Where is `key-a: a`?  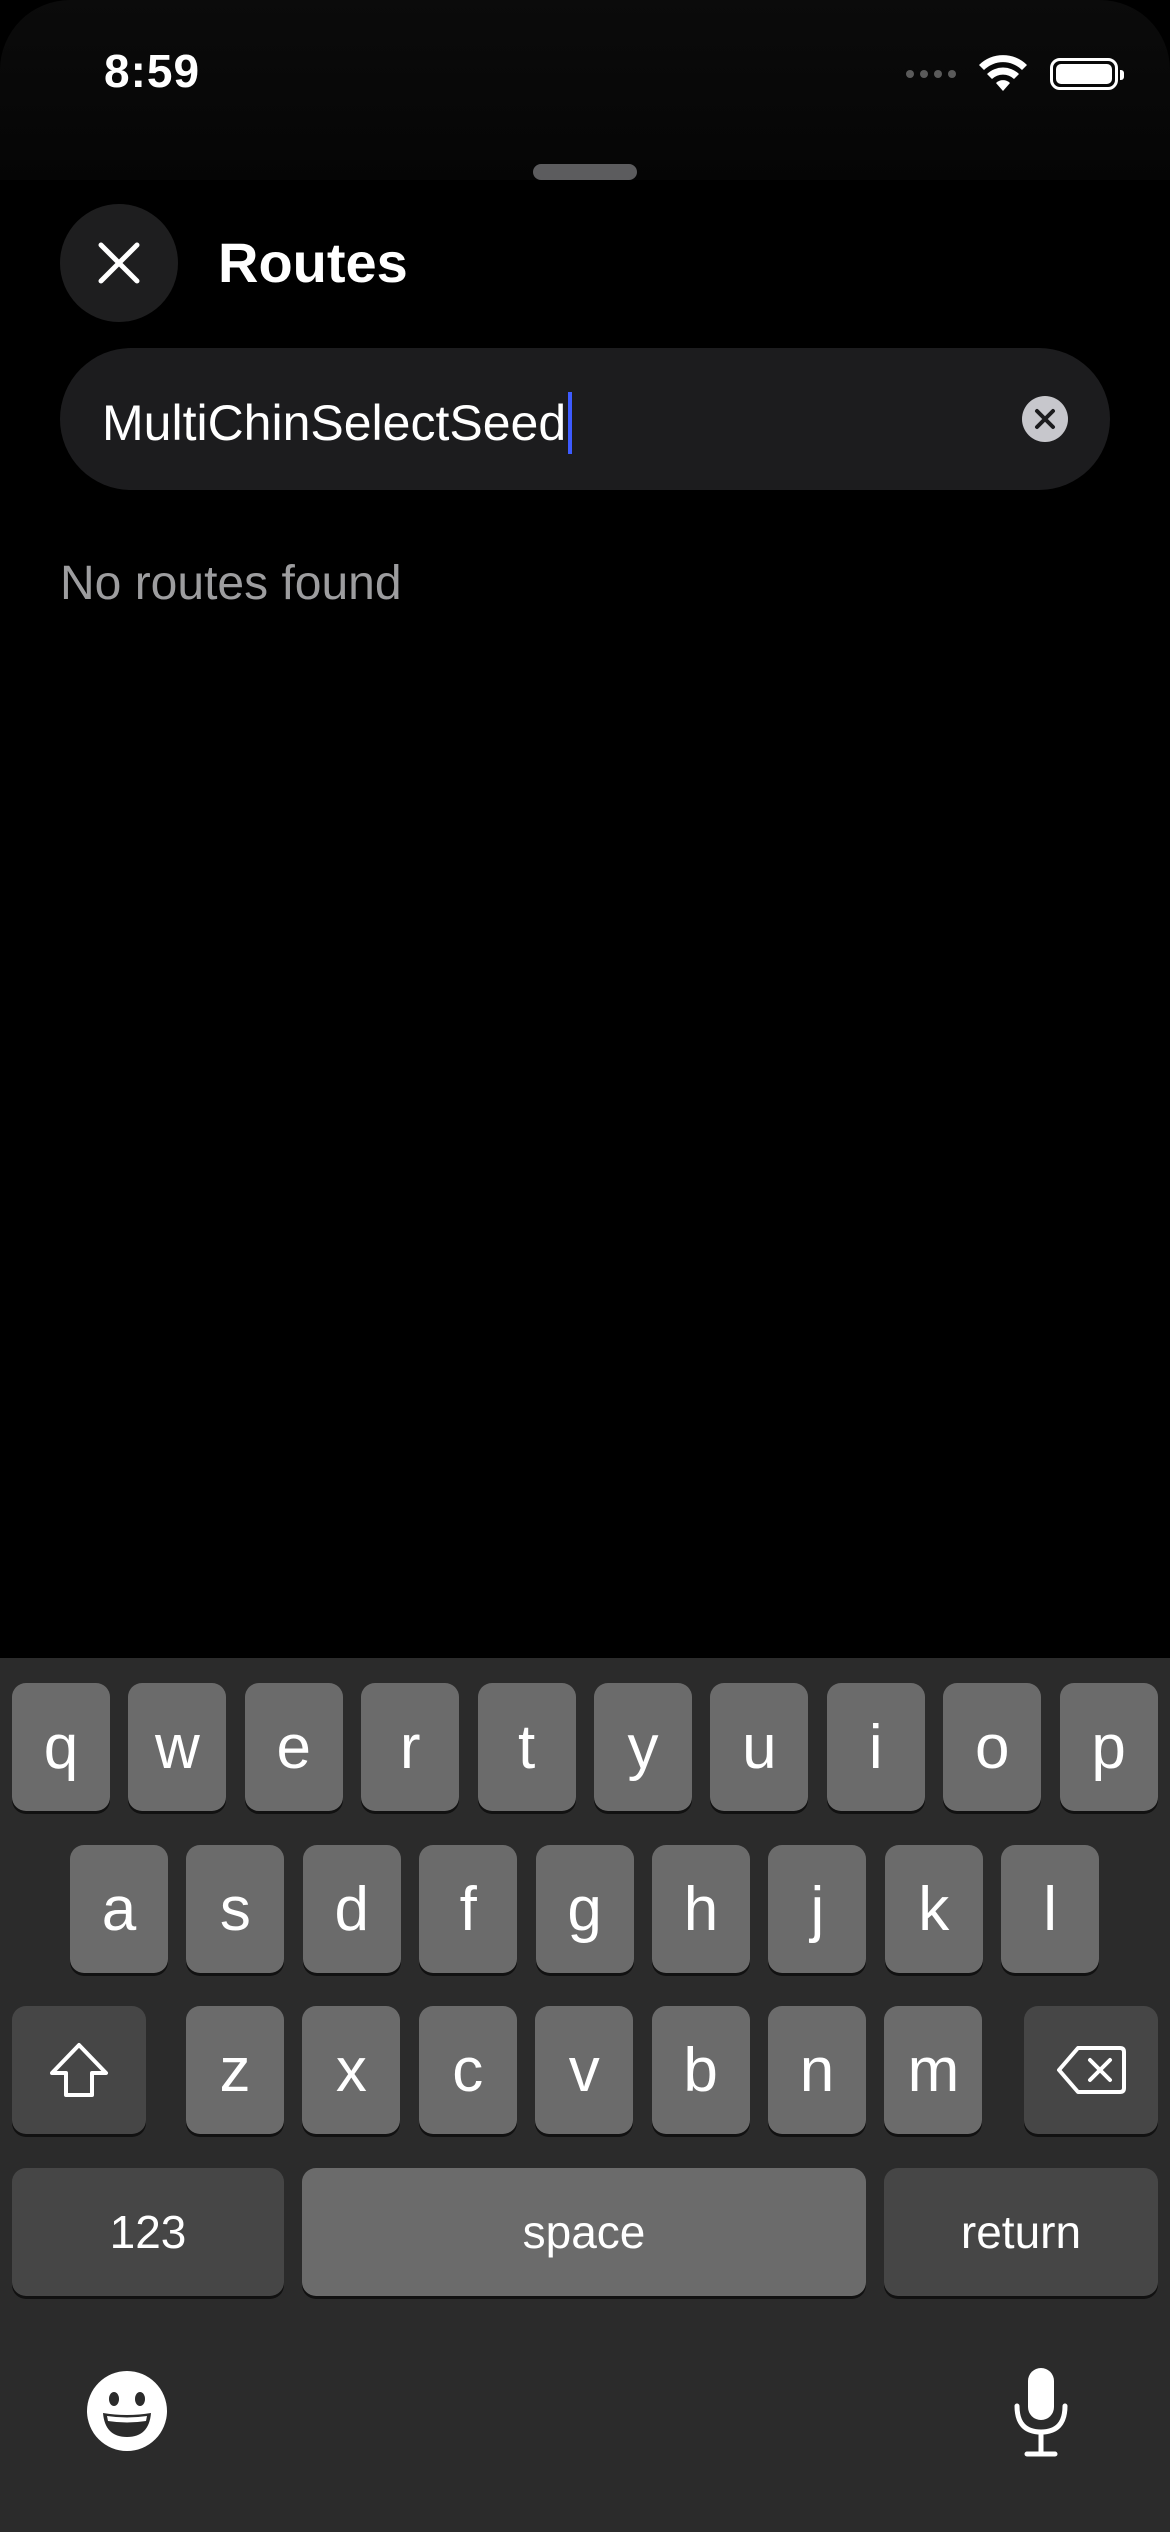 key-a: a is located at coordinates (119, 1909).